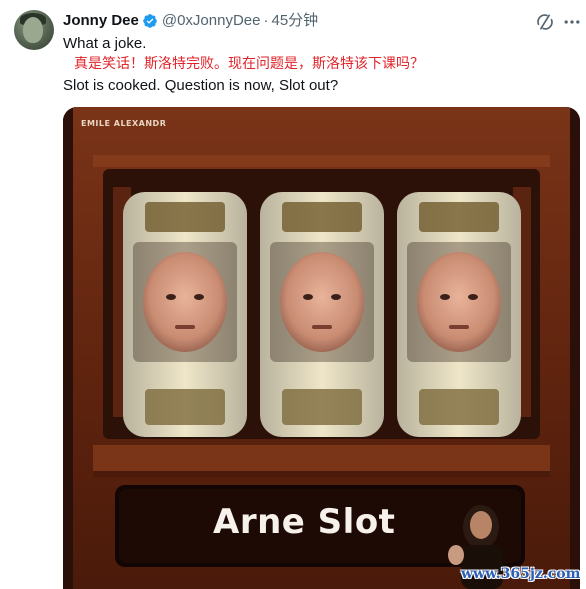  I want to click on author-avatar, so click(34, 30).